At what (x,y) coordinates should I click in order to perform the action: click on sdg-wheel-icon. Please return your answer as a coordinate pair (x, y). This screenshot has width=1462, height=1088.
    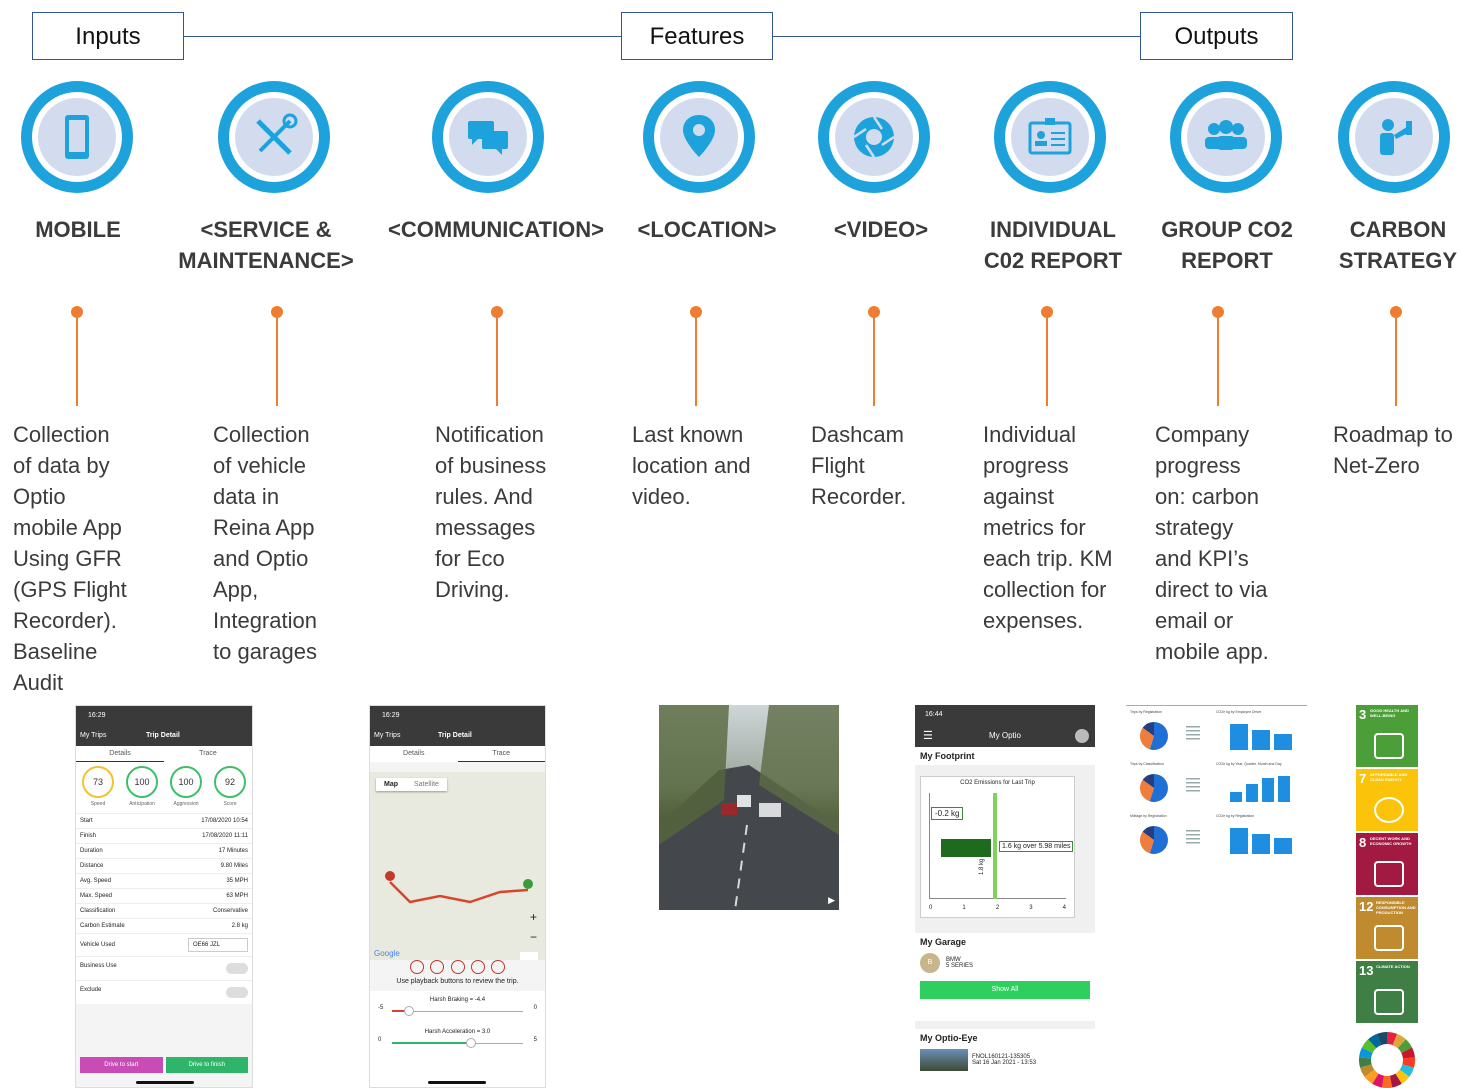
    Looking at the image, I should click on (1387, 1060).